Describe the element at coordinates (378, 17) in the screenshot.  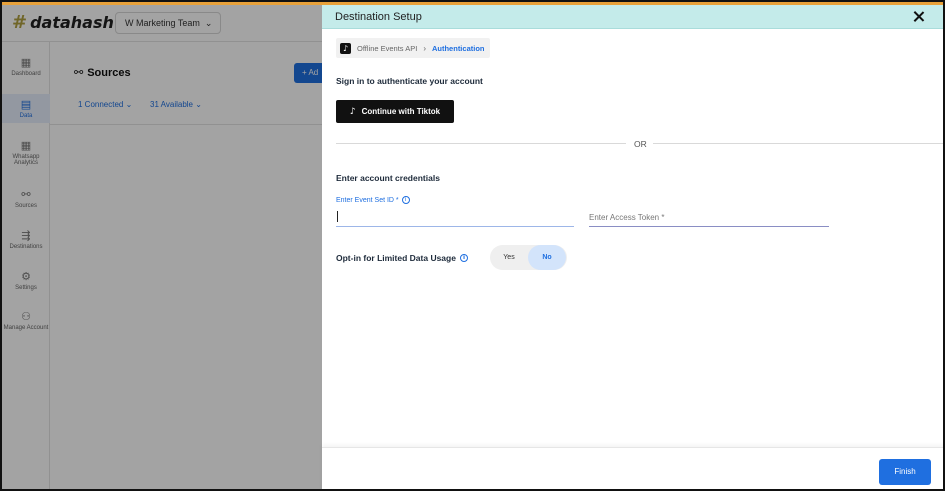
I see `drawer-title: Destination Setup` at that location.